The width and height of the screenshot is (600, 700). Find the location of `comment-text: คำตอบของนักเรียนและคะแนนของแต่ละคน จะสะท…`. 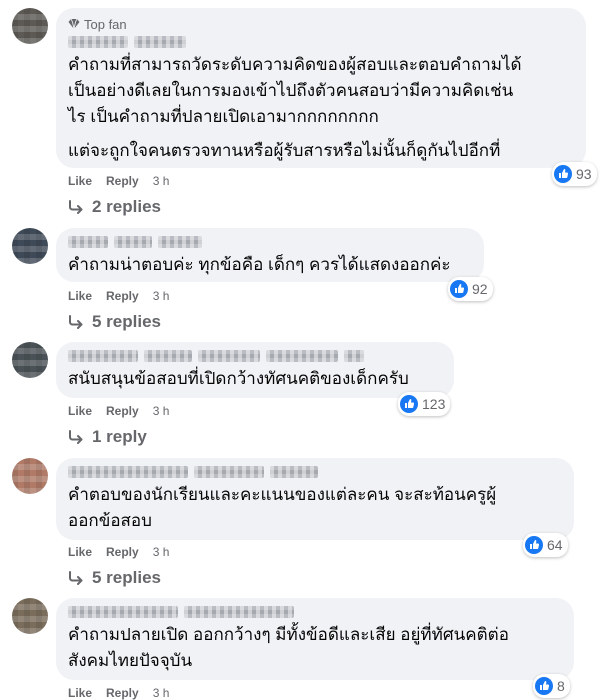

comment-text: คำตอบของนักเรียนและคะแนนของแต่ละคน จะสะท… is located at coordinates (282, 507).